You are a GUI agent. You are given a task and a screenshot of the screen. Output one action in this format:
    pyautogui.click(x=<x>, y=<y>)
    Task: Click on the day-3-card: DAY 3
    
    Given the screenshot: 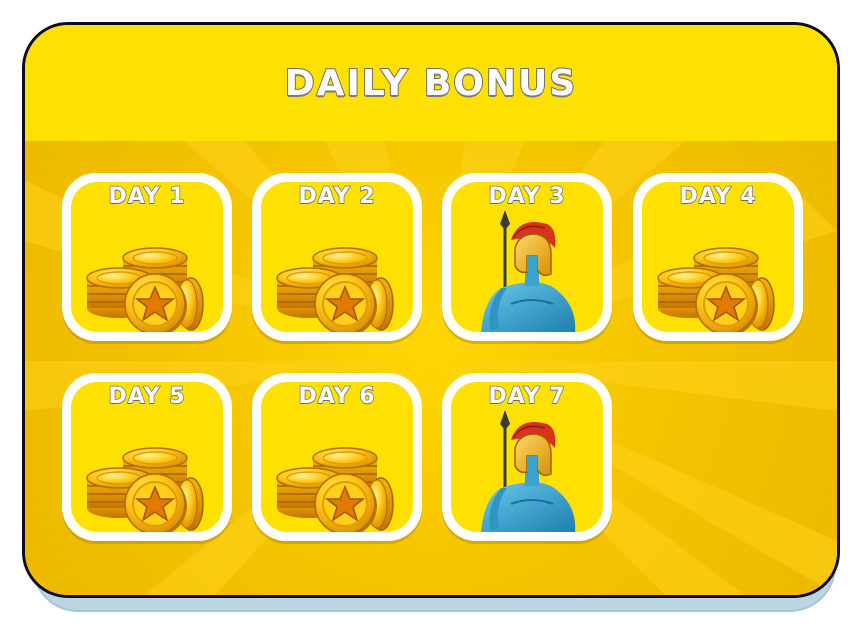 What is the action you would take?
    pyautogui.click(x=527, y=257)
    